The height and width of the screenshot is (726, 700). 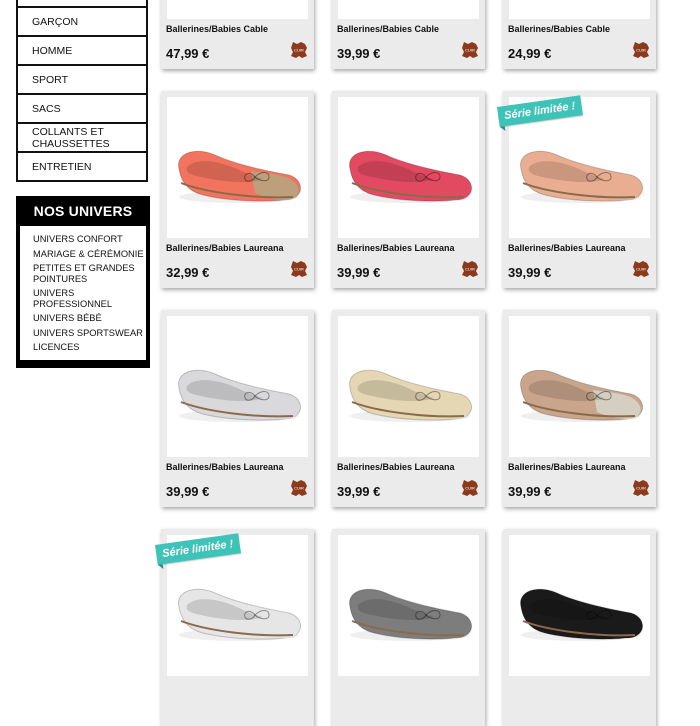 What do you see at coordinates (82, 78) in the screenshot?
I see `menu-item-sport: SPORT` at bounding box center [82, 78].